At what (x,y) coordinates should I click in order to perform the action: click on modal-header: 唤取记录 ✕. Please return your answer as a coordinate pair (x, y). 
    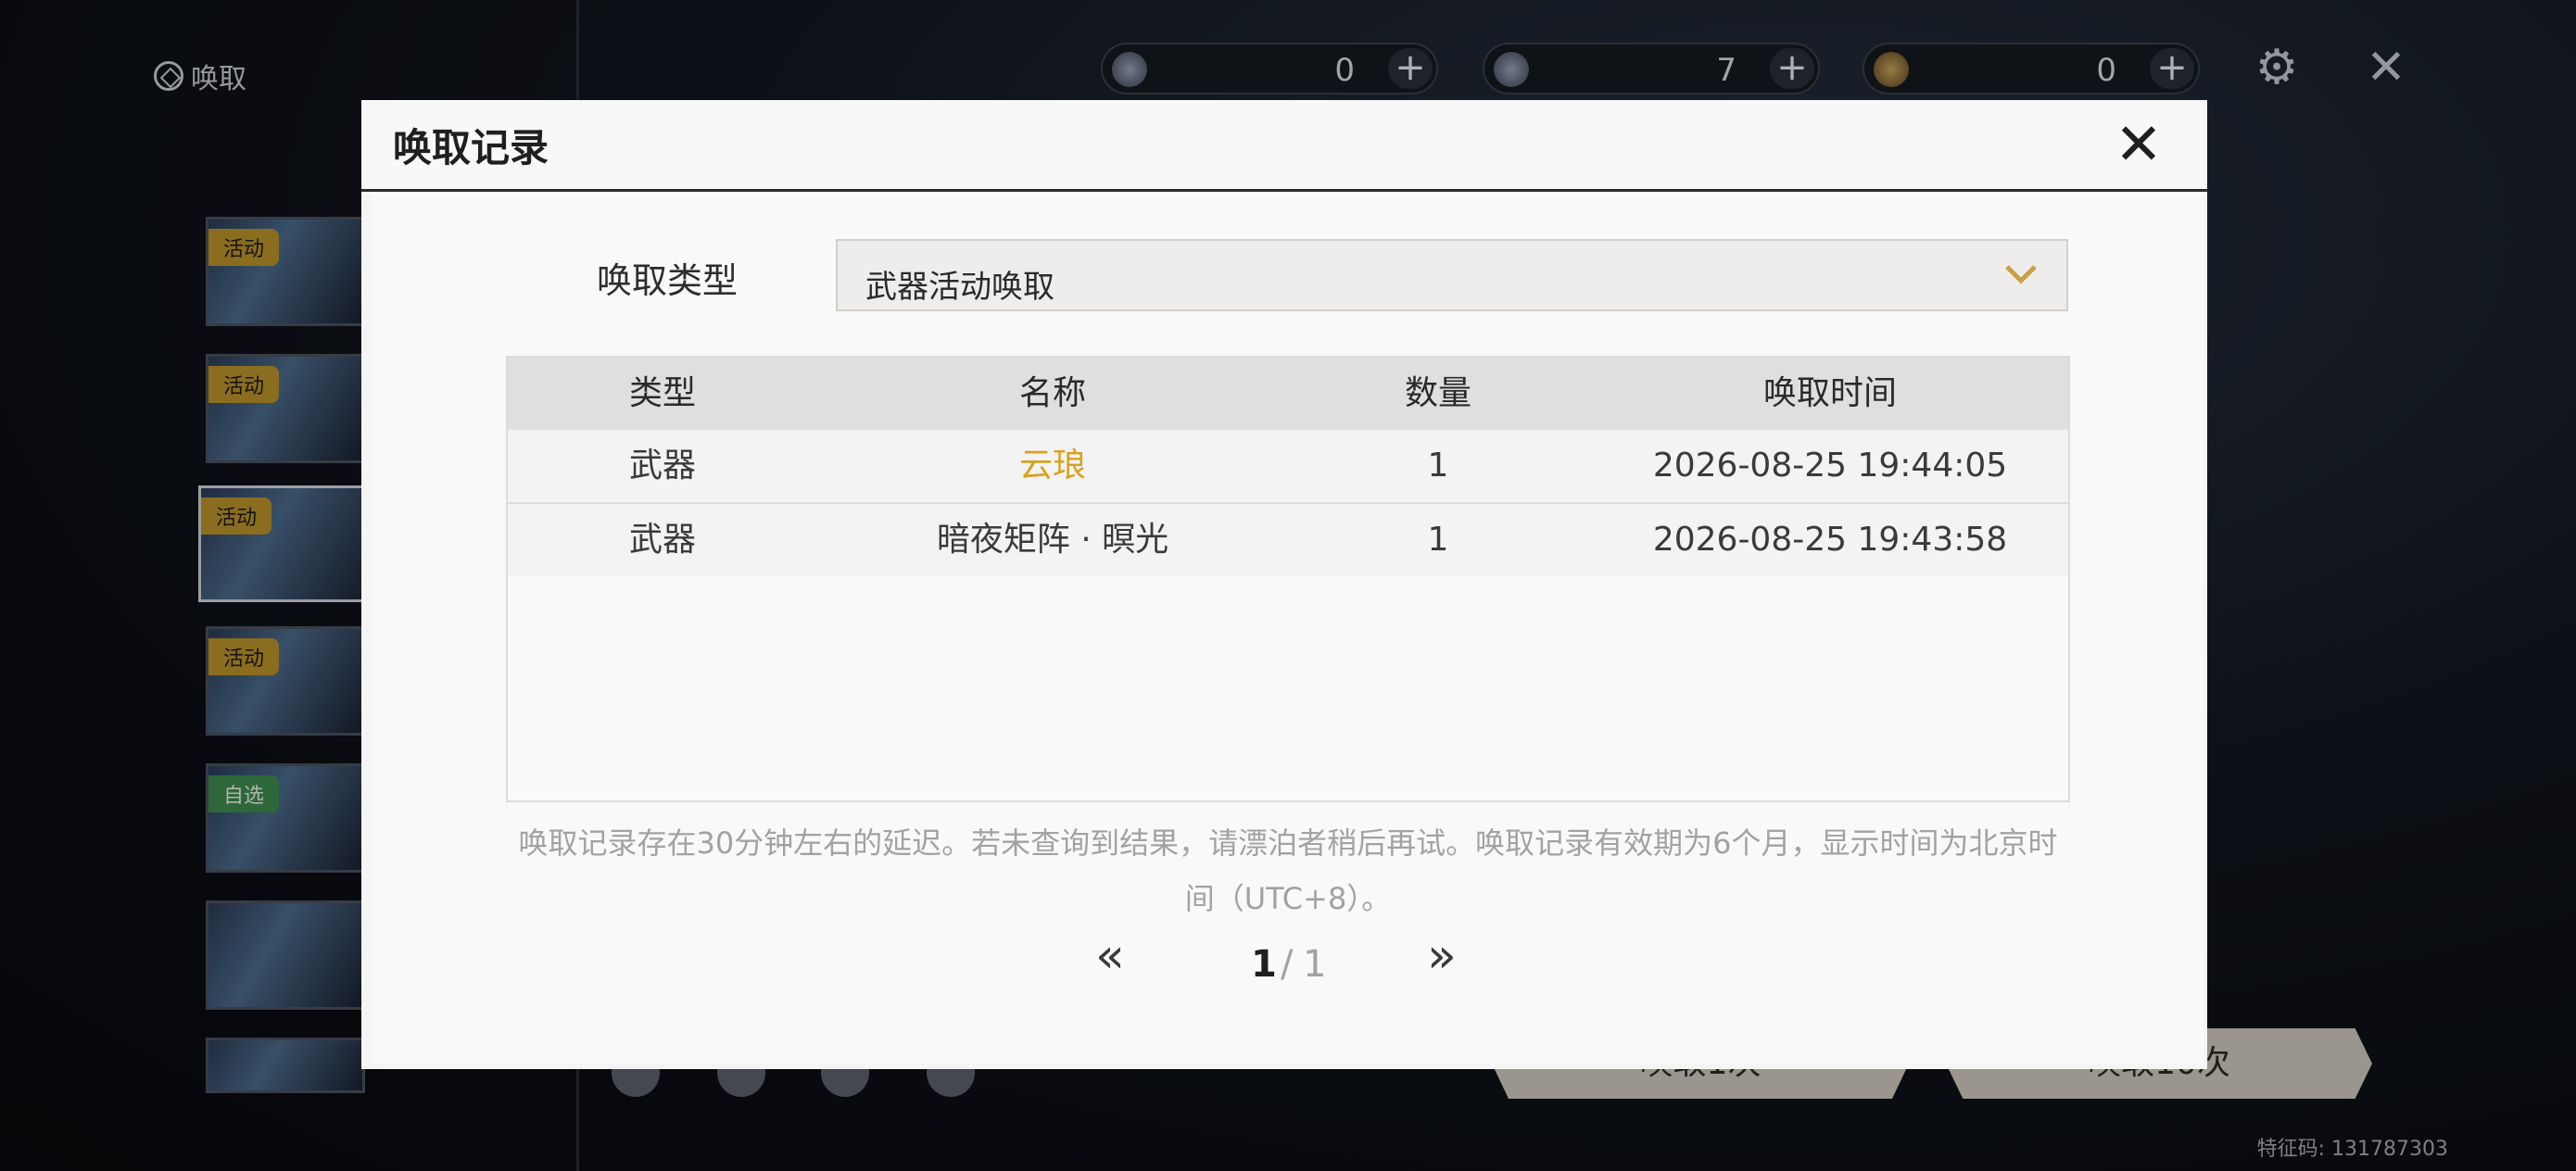
    Looking at the image, I should click on (1284, 146).